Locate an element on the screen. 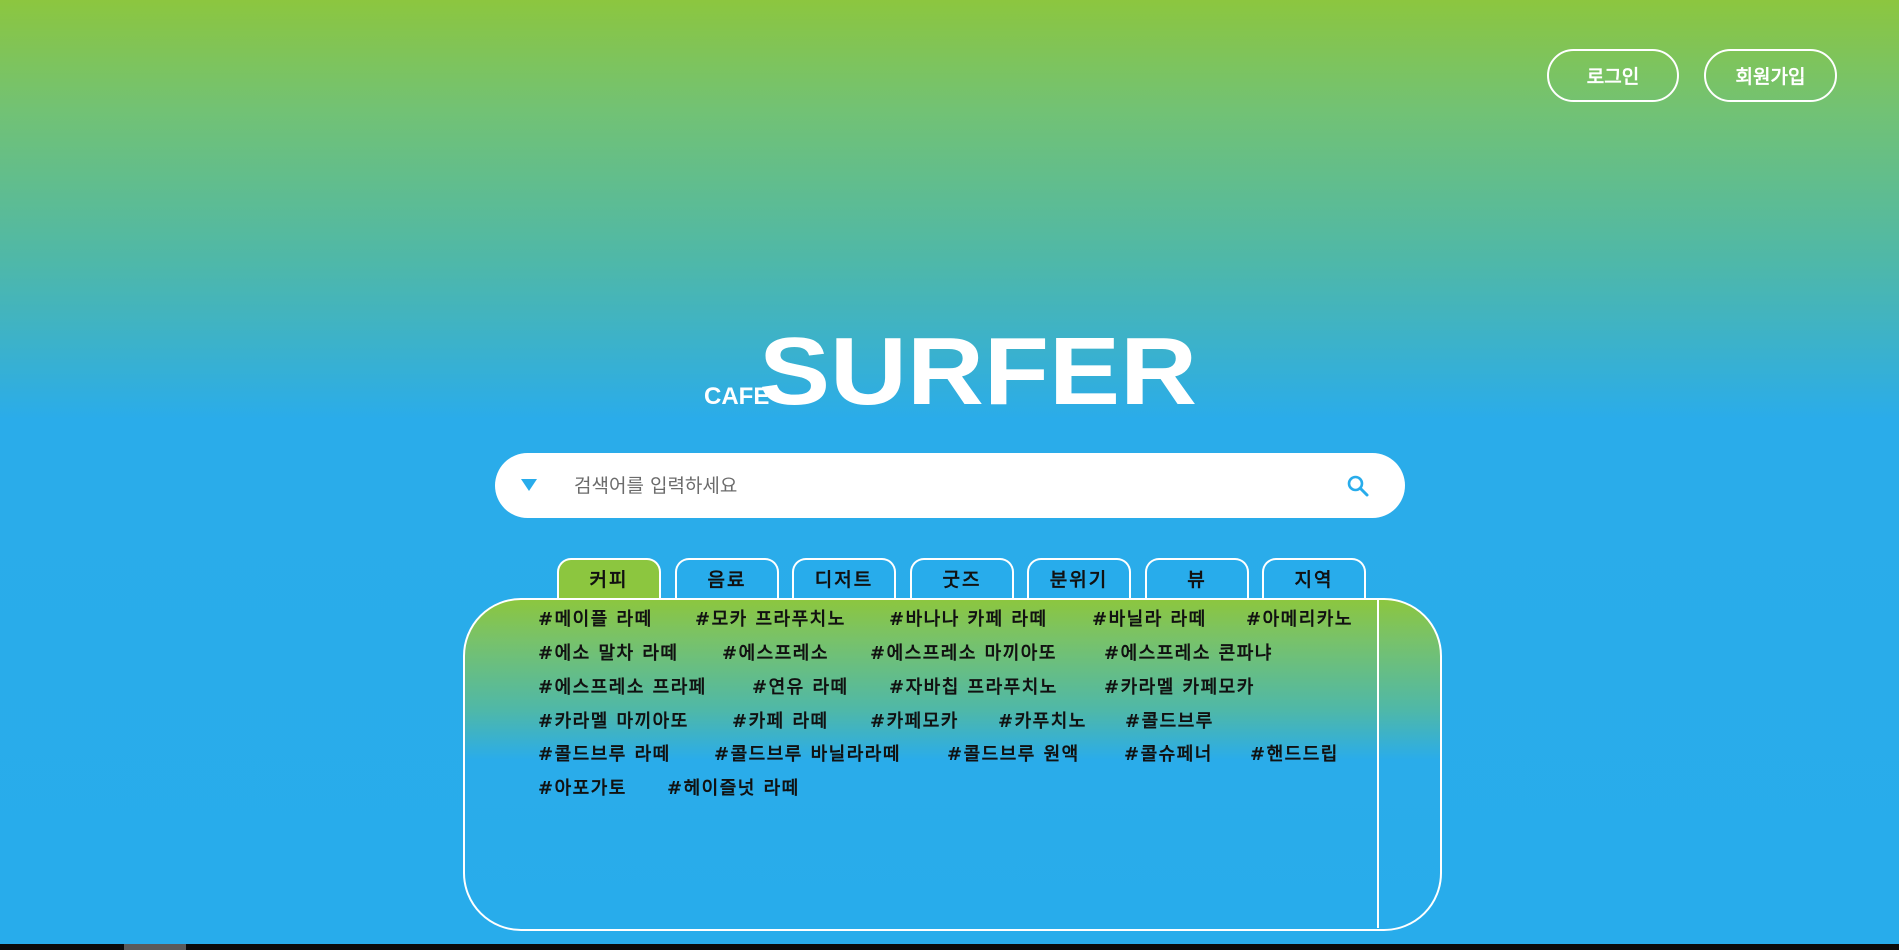 The image size is (1899, 950). cafe-surfer-logo: CAFE SURFER is located at coordinates (951, 371).